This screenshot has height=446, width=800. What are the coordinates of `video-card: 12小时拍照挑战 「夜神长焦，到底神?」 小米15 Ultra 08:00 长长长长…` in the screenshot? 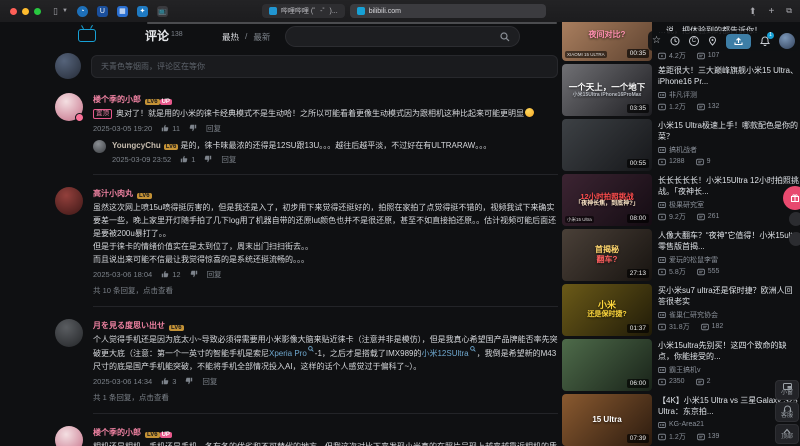 It's located at (681, 200).